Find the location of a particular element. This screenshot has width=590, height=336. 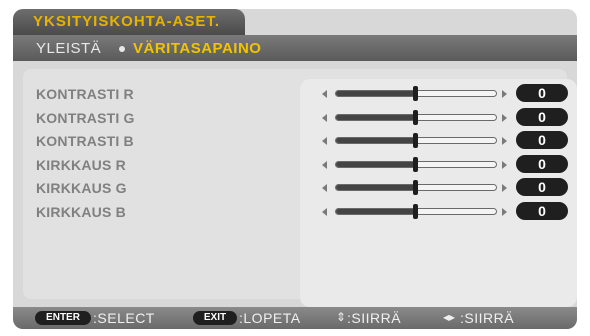

breadcrumb: YLEISTÄ VÄRITASAPAINO is located at coordinates (295, 48).